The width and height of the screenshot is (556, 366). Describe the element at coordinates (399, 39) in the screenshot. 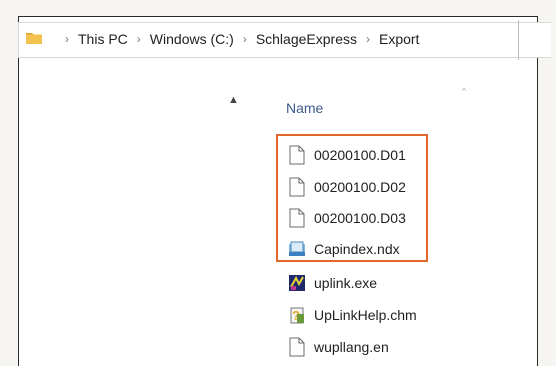

I see `breadcrumb-item-export: Export` at that location.